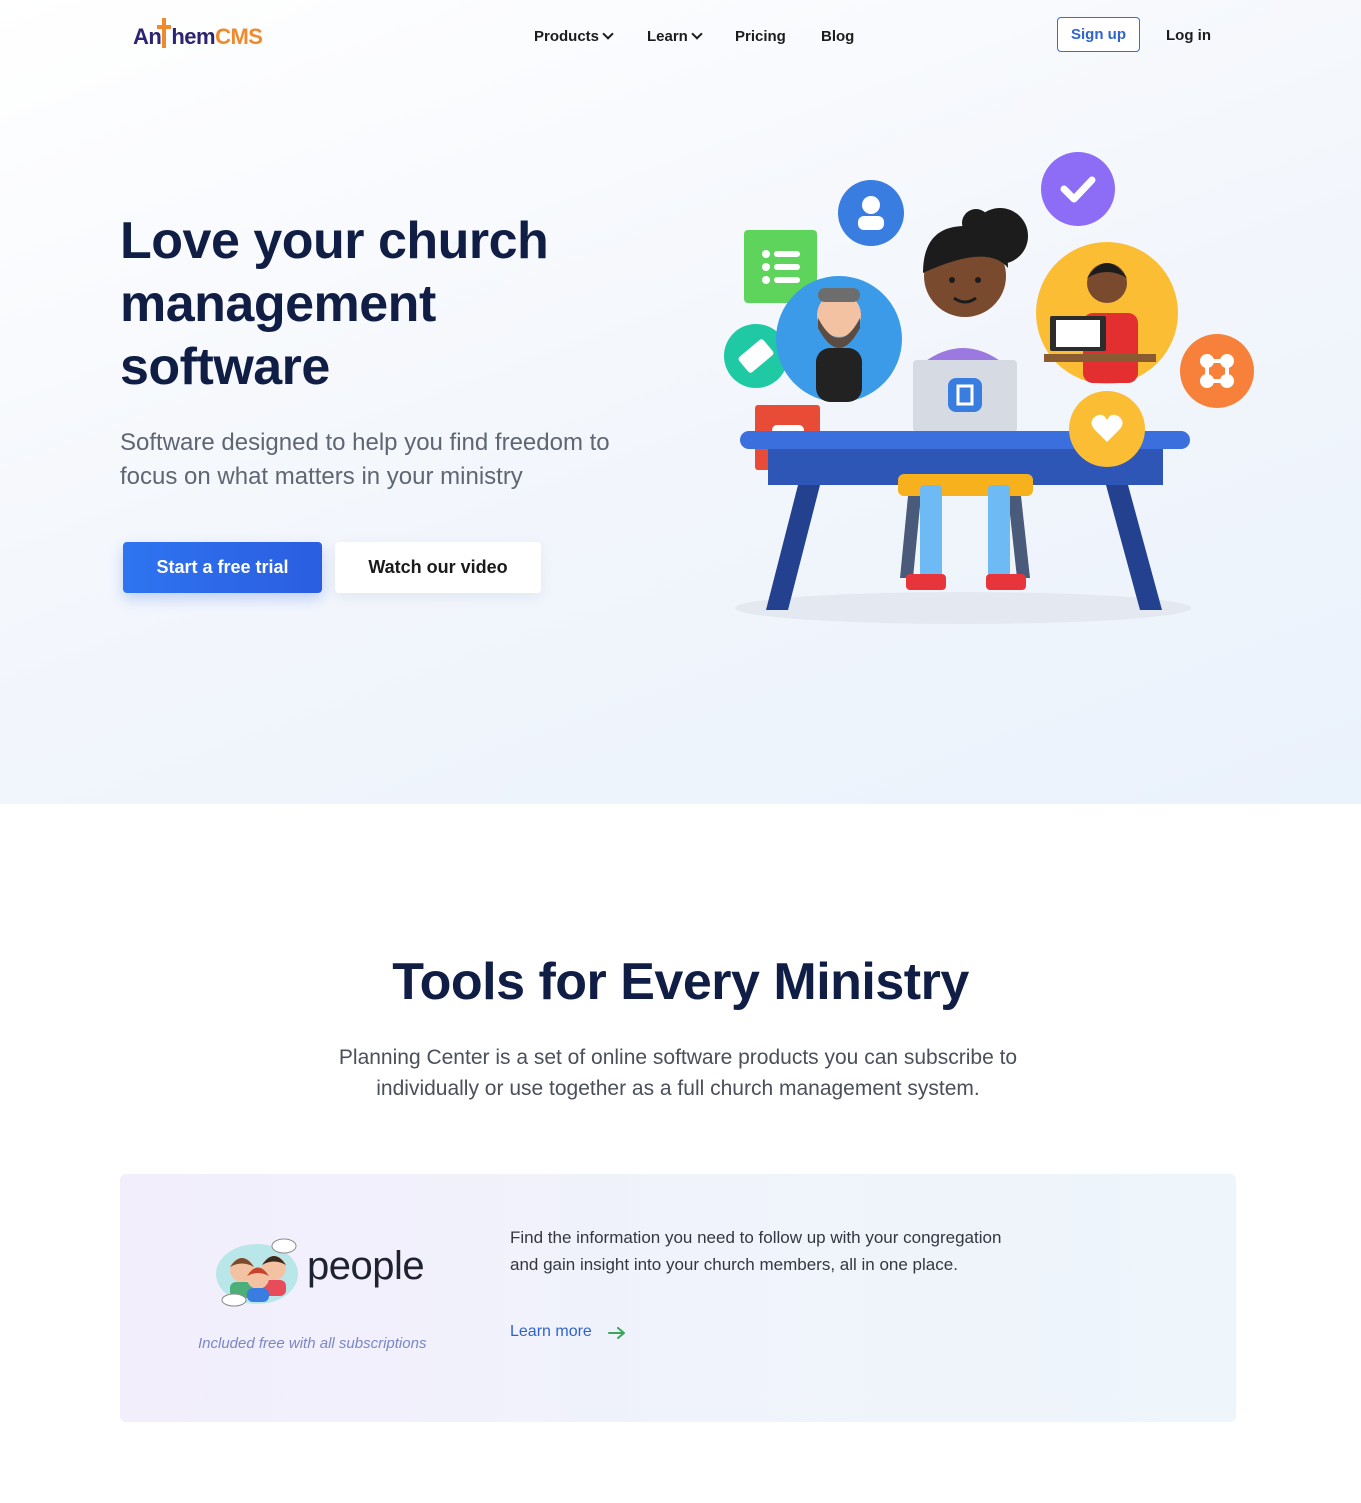 The height and width of the screenshot is (1503, 1361). I want to click on start-free-trial-button: Start a free trial, so click(222, 567).